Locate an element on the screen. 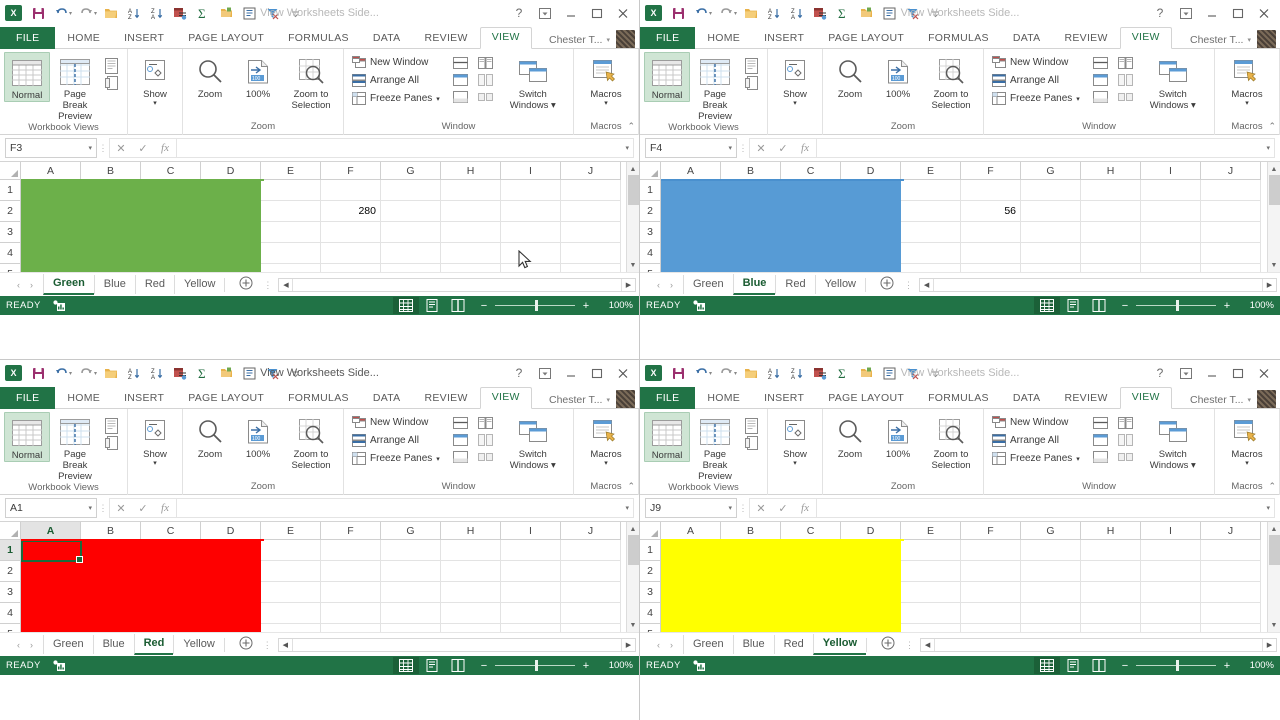 This screenshot has width=1280, height=720. user-account: Chester T... ▾ is located at coordinates (1235, 39).